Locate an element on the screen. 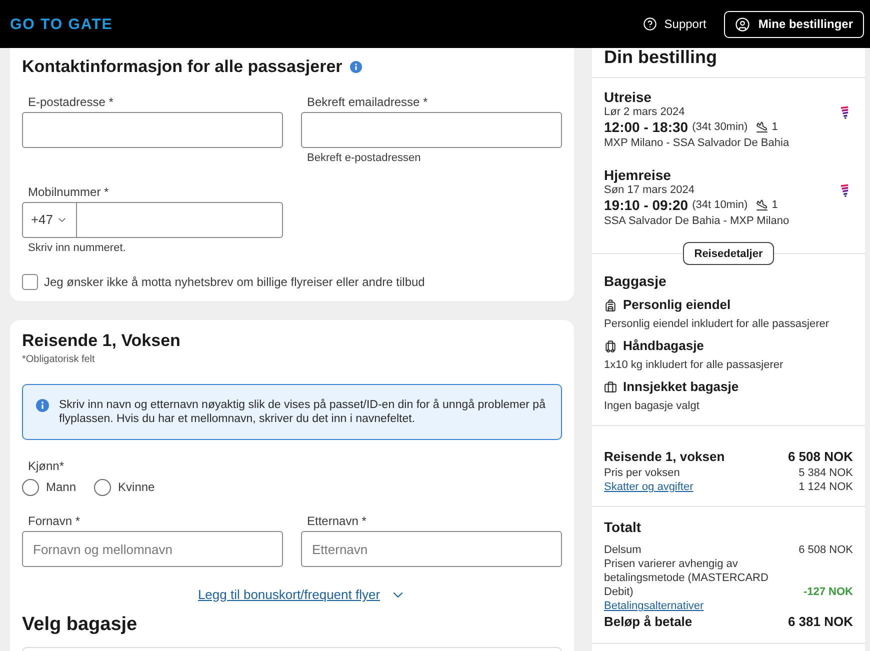 The width and height of the screenshot is (870, 651). required-note: *Obligatorisk felt is located at coordinates (59, 359).